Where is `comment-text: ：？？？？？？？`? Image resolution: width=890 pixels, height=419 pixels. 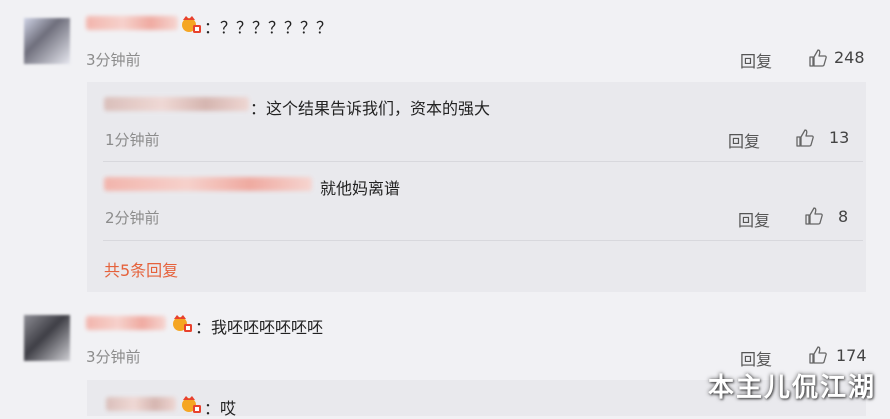
comment-text: ：？？？？？？？ is located at coordinates (268, 27).